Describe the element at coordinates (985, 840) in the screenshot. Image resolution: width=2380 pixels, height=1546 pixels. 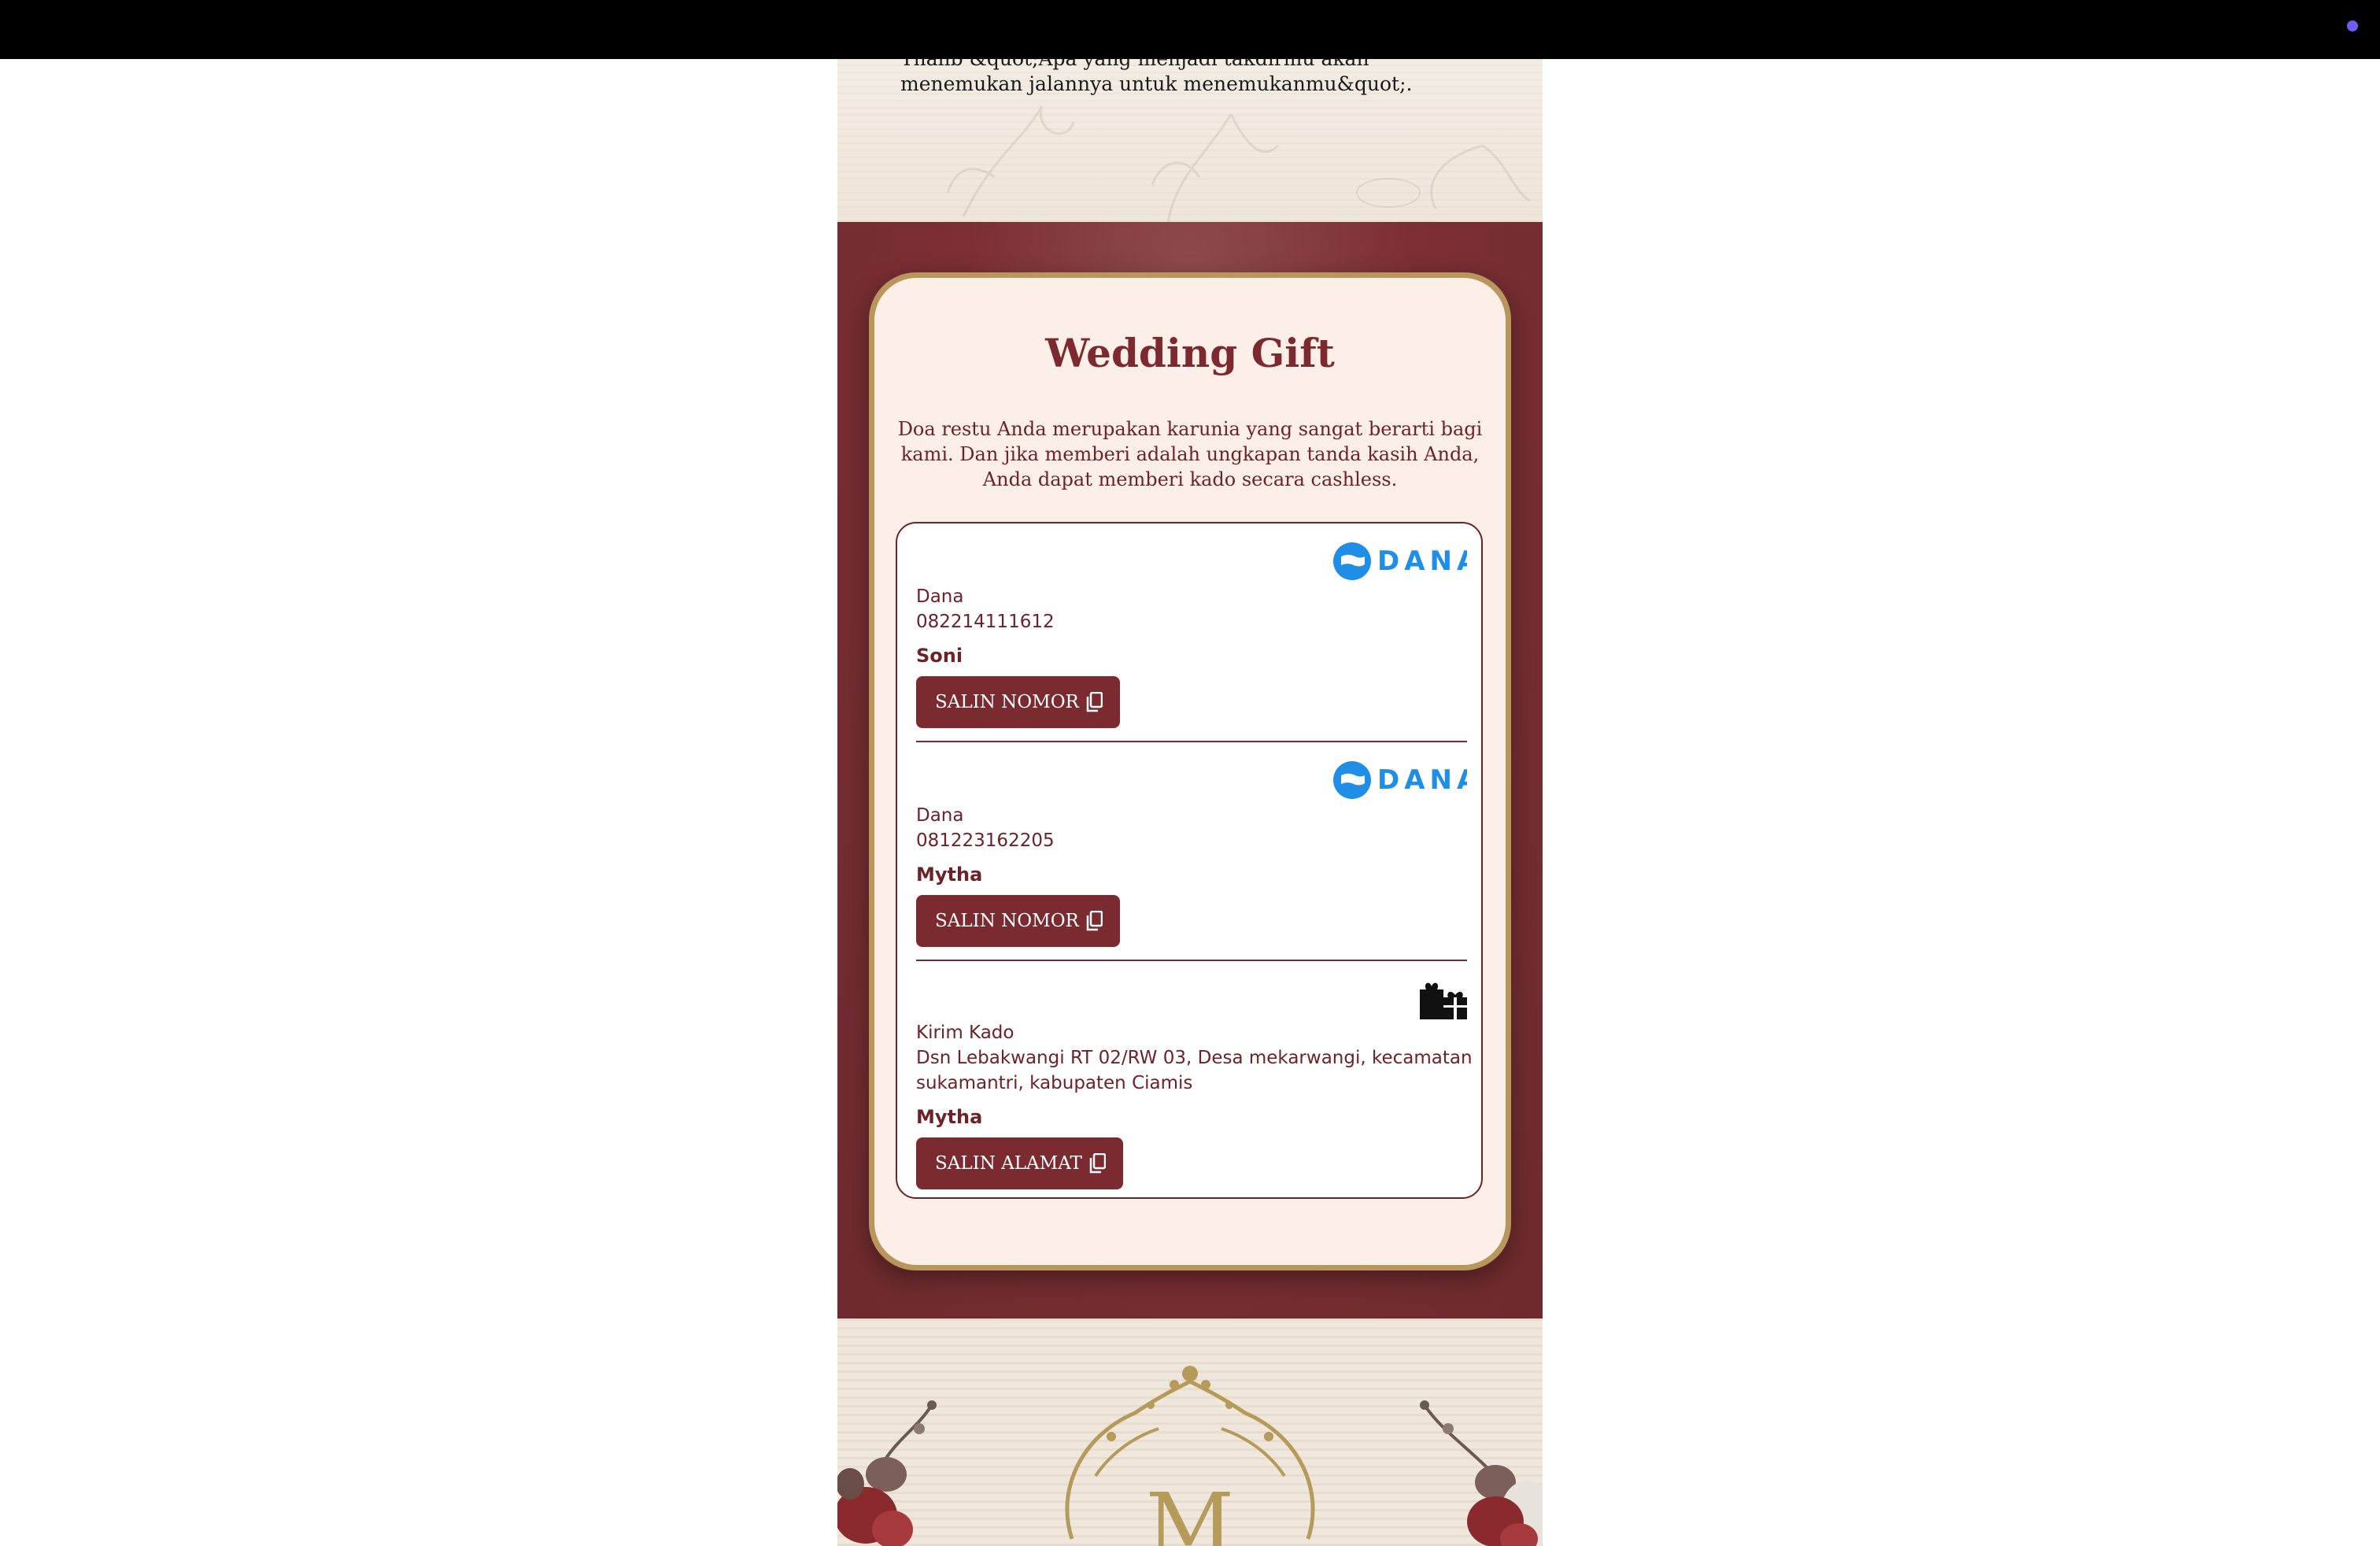
I see `account-number: 081223162205` at that location.